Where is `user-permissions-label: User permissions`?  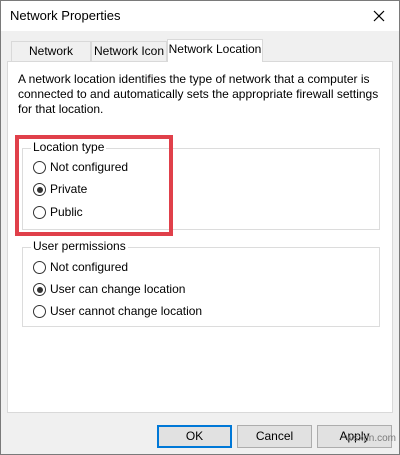
user-permissions-label: User permissions is located at coordinates (79, 246).